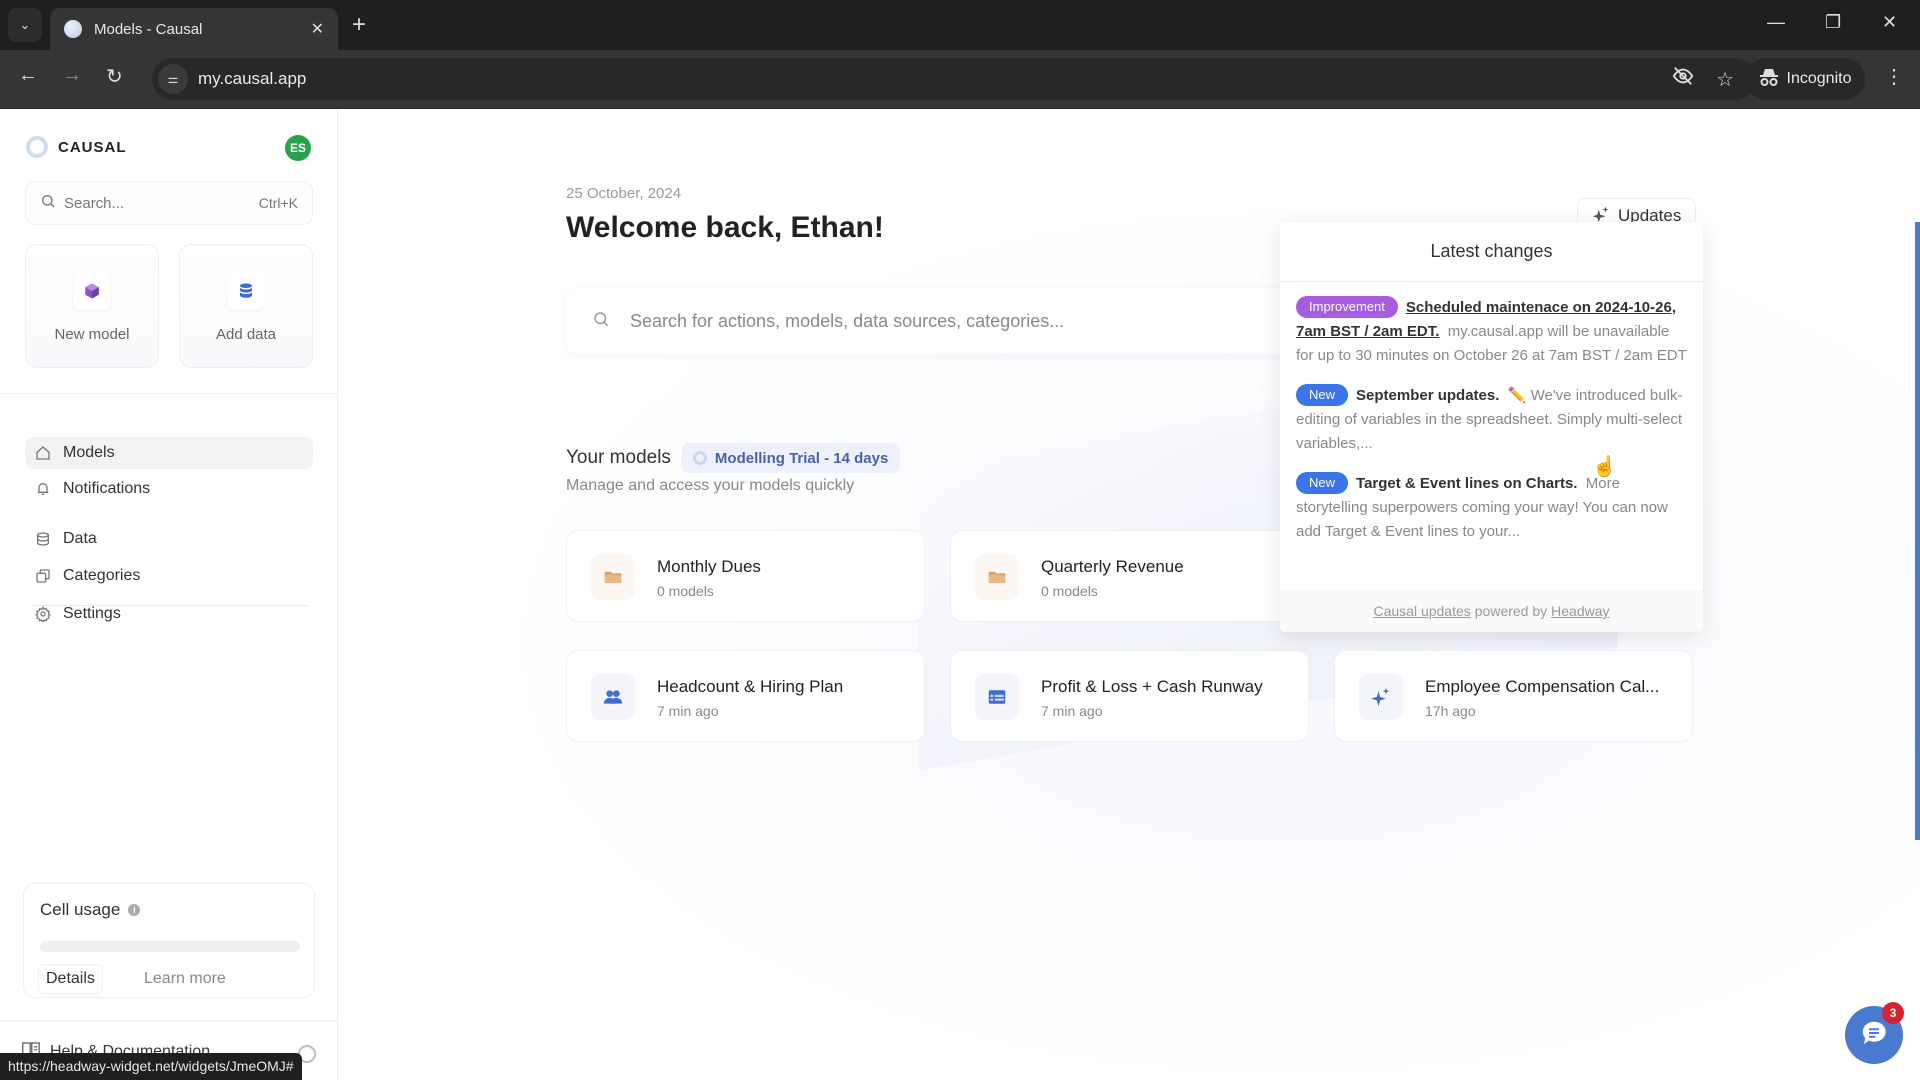 Image resolution: width=1920 pixels, height=1080 pixels. Describe the element at coordinates (44, 576) in the screenshot. I see `copy-icon` at that location.